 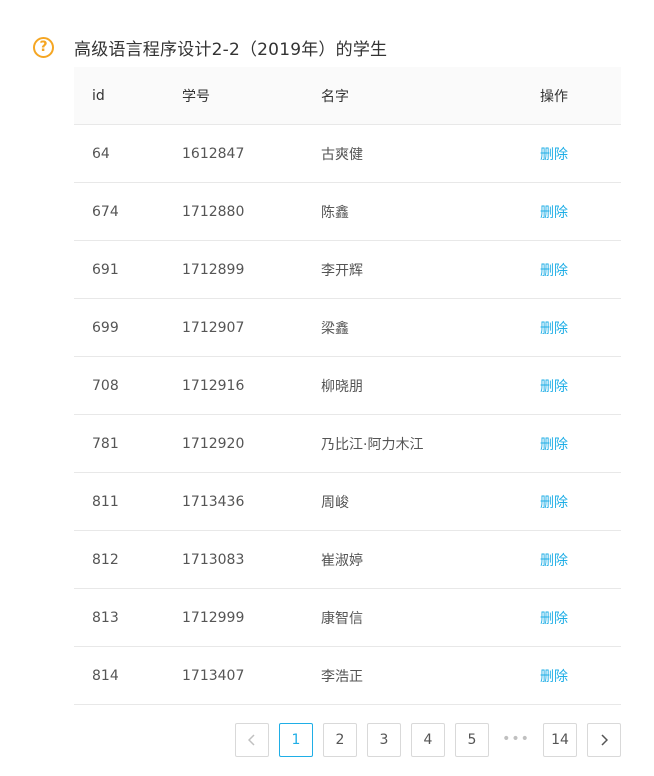 What do you see at coordinates (580, 96) in the screenshot?
I see `column-header-action: 操作` at bounding box center [580, 96].